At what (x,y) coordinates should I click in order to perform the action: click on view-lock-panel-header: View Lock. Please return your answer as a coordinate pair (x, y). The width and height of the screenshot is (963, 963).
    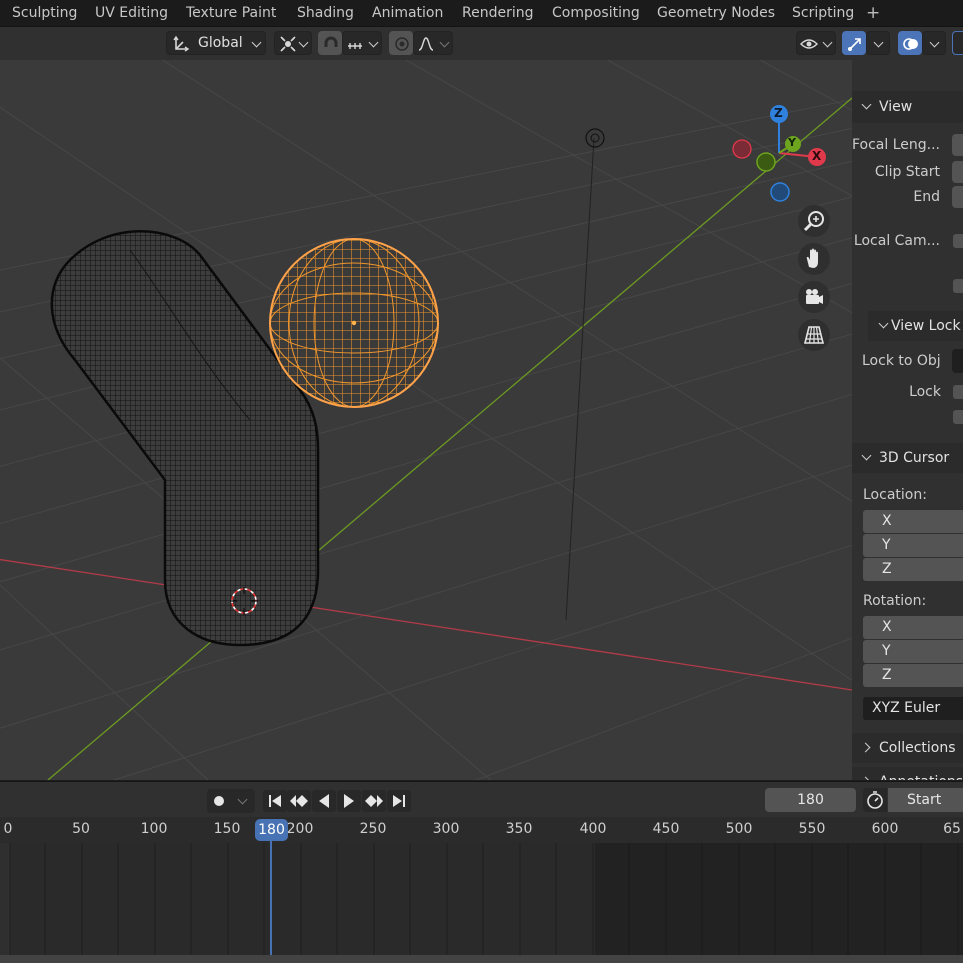
    Looking at the image, I should click on (915, 326).